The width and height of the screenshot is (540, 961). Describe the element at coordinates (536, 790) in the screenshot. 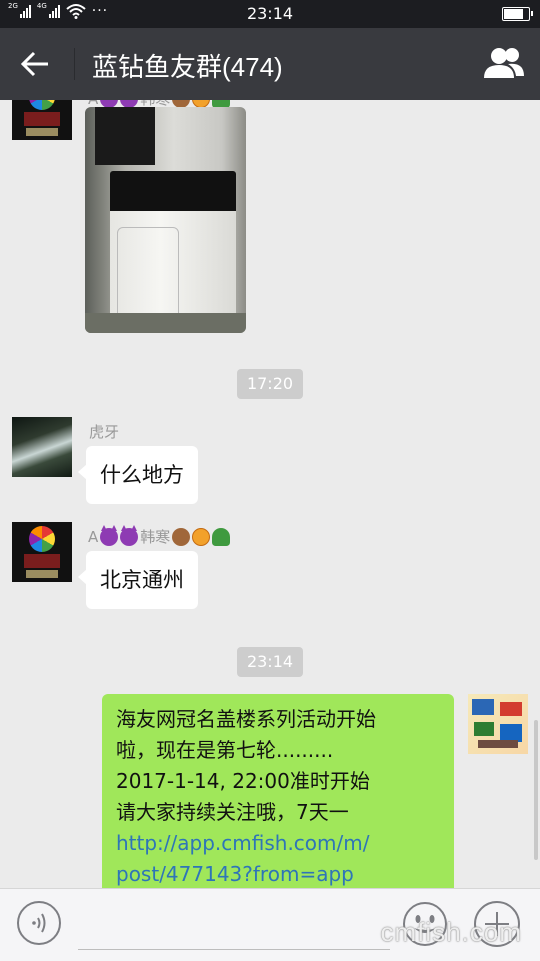

I see `scrollbar` at that location.